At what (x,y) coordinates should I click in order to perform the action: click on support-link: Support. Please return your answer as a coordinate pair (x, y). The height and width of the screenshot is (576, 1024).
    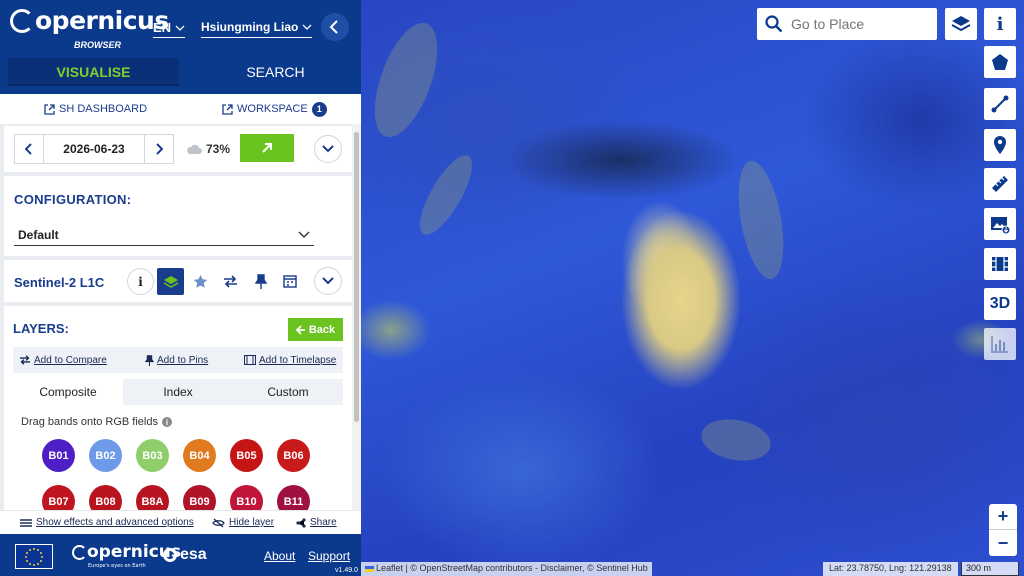
    Looking at the image, I should click on (329, 556).